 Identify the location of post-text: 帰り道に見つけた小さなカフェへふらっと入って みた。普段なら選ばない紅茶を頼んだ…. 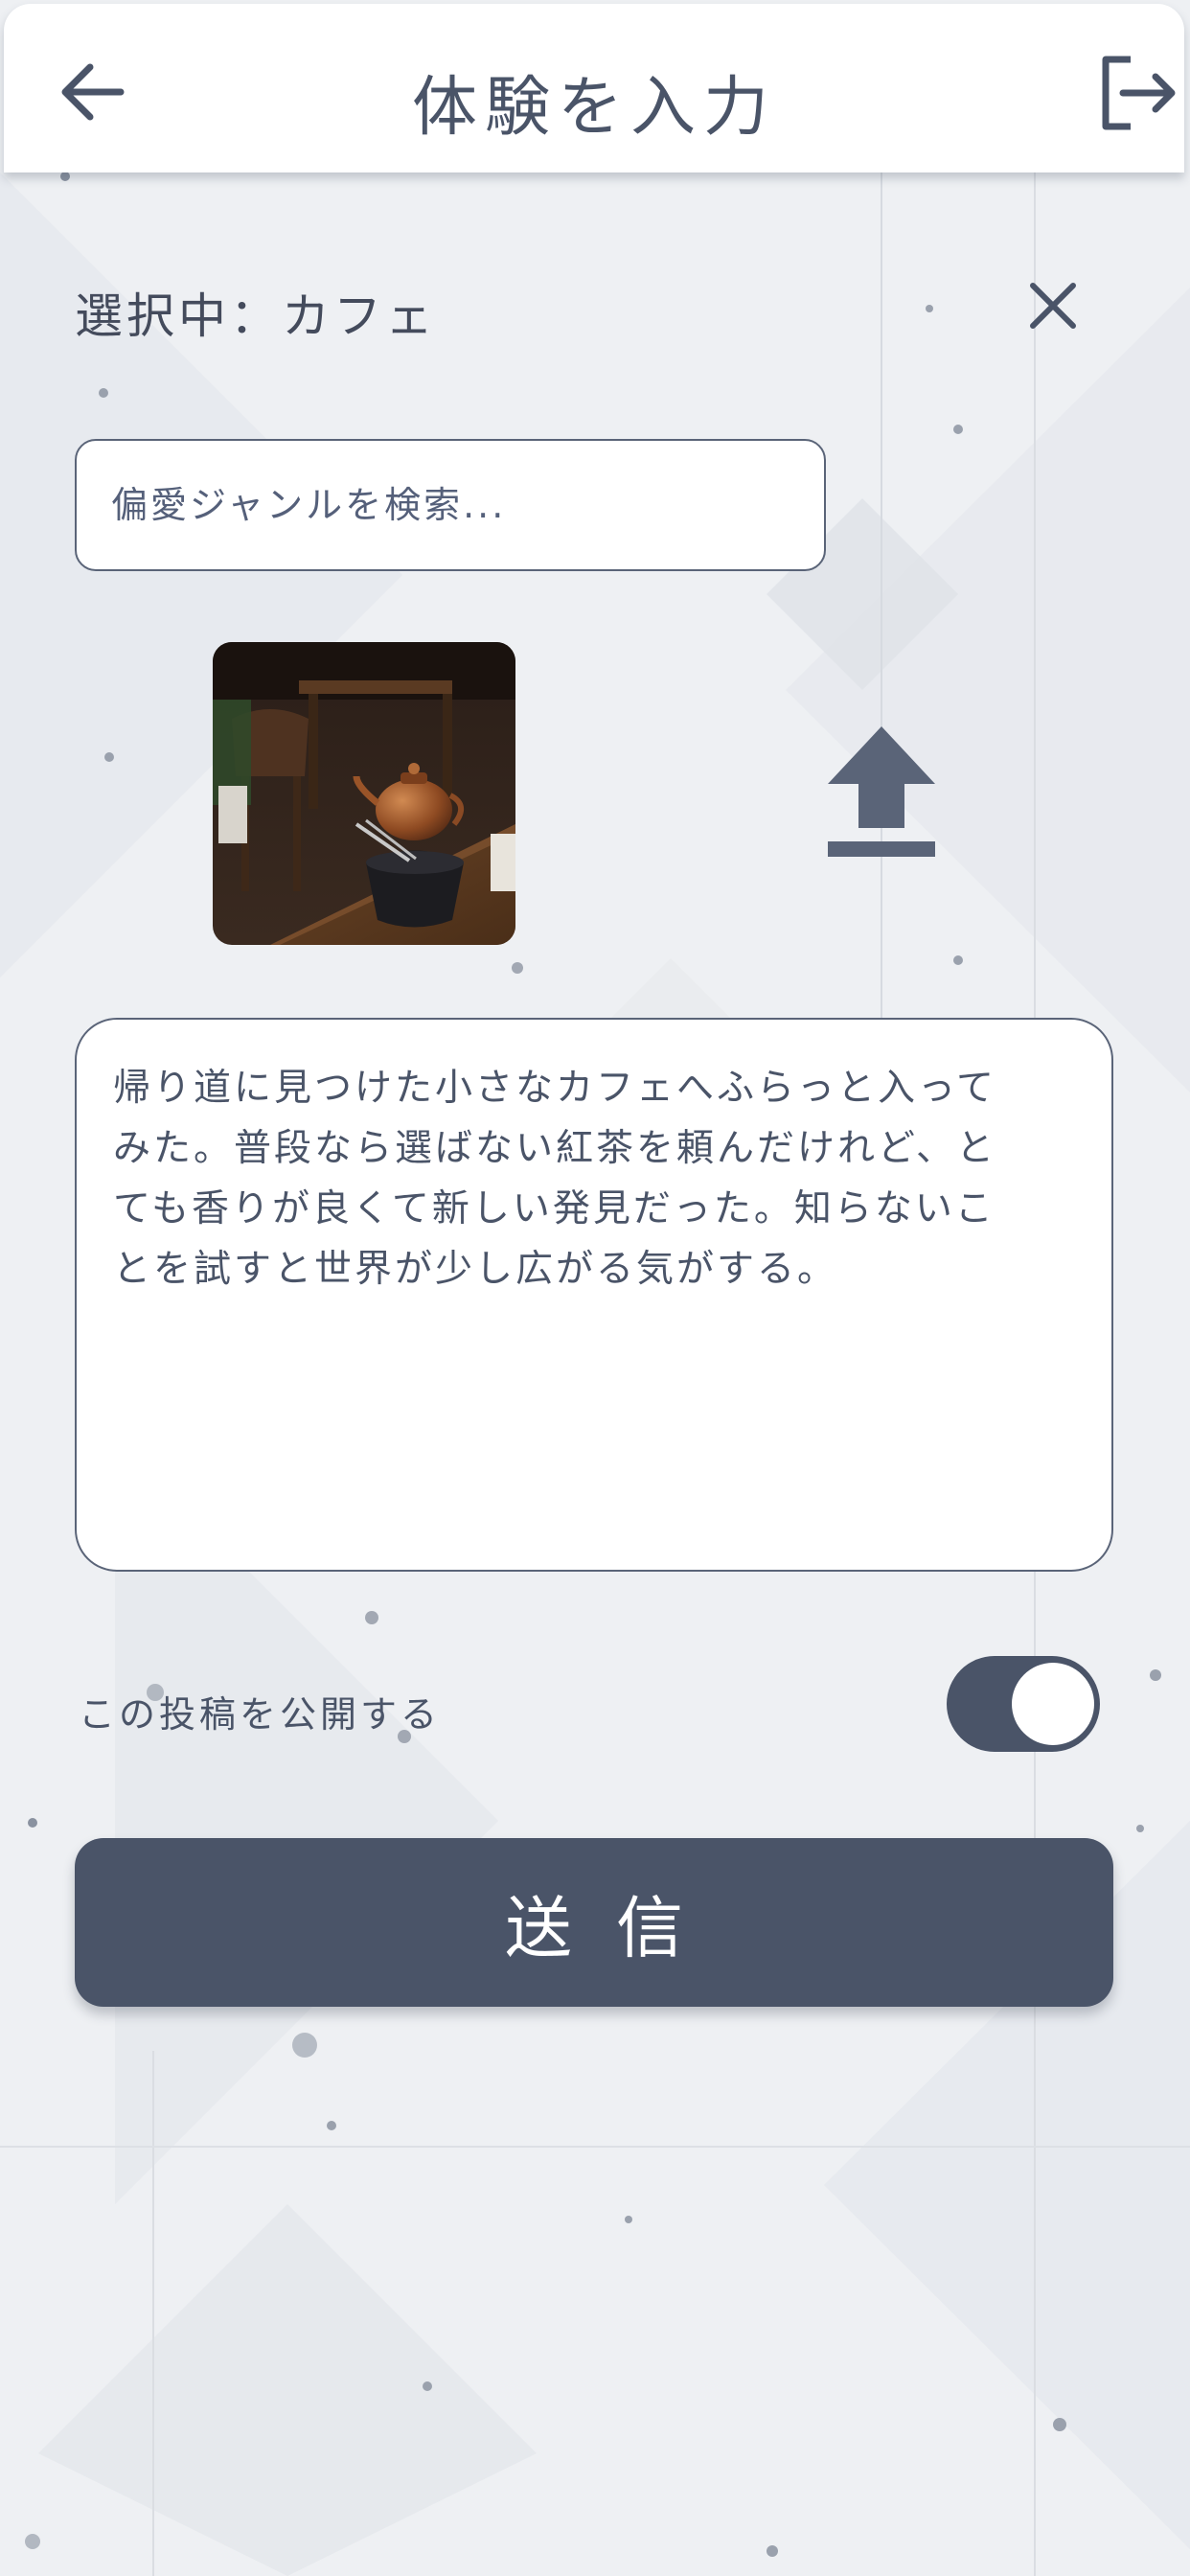
(555, 1179).